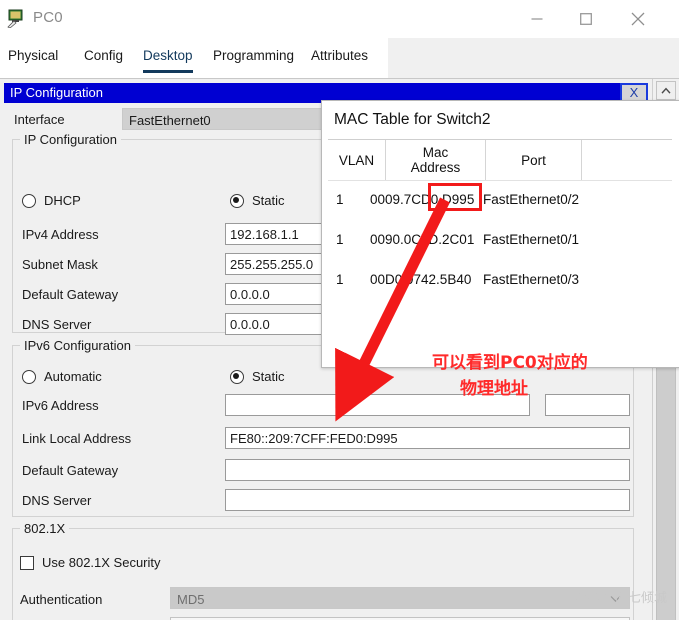 The height and width of the screenshot is (620, 679). Describe the element at coordinates (339, 19) in the screenshot. I see `window-titlebar: PC0` at that location.